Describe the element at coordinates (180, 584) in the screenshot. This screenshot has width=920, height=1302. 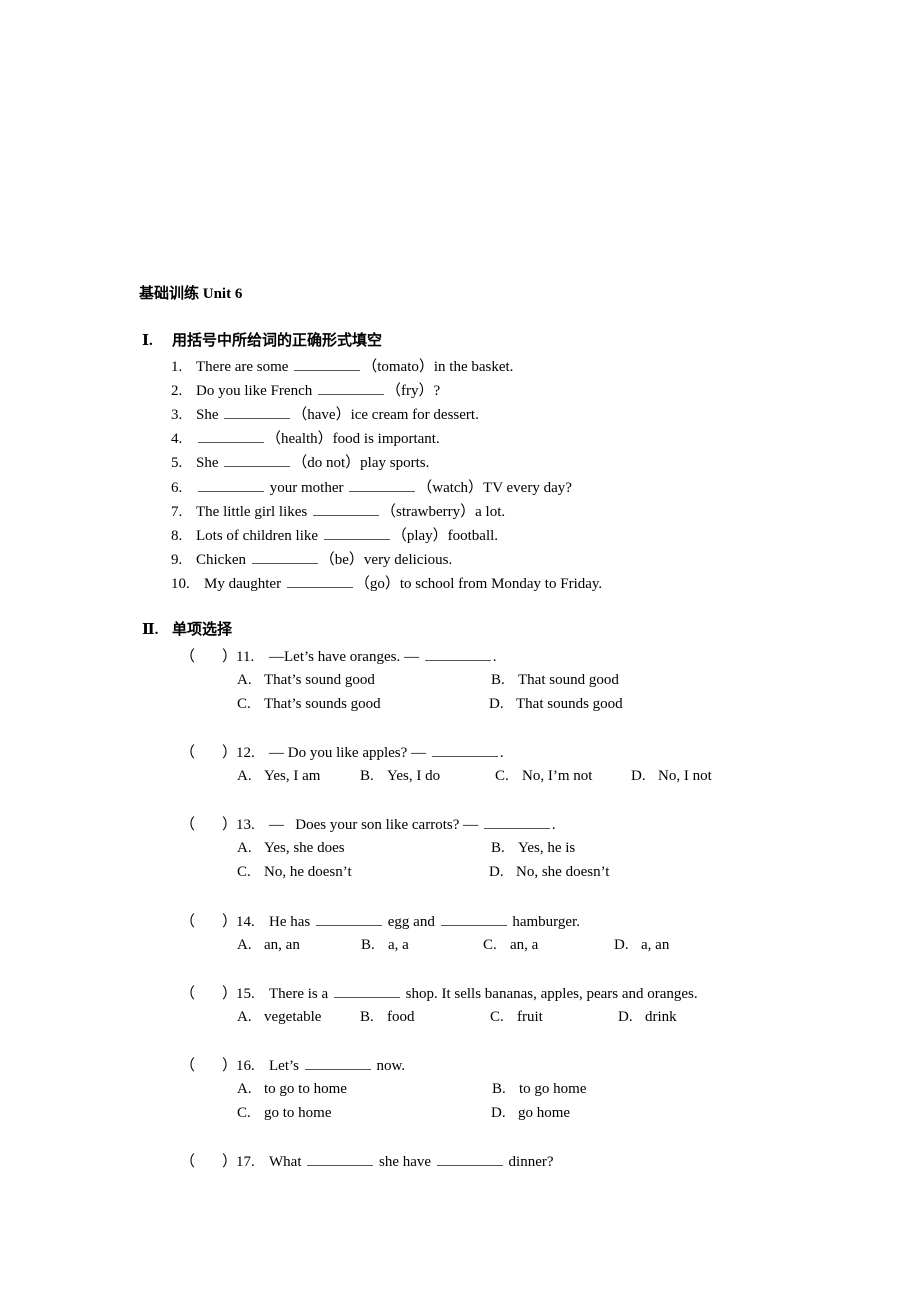
I see `item-number: 10.` at that location.